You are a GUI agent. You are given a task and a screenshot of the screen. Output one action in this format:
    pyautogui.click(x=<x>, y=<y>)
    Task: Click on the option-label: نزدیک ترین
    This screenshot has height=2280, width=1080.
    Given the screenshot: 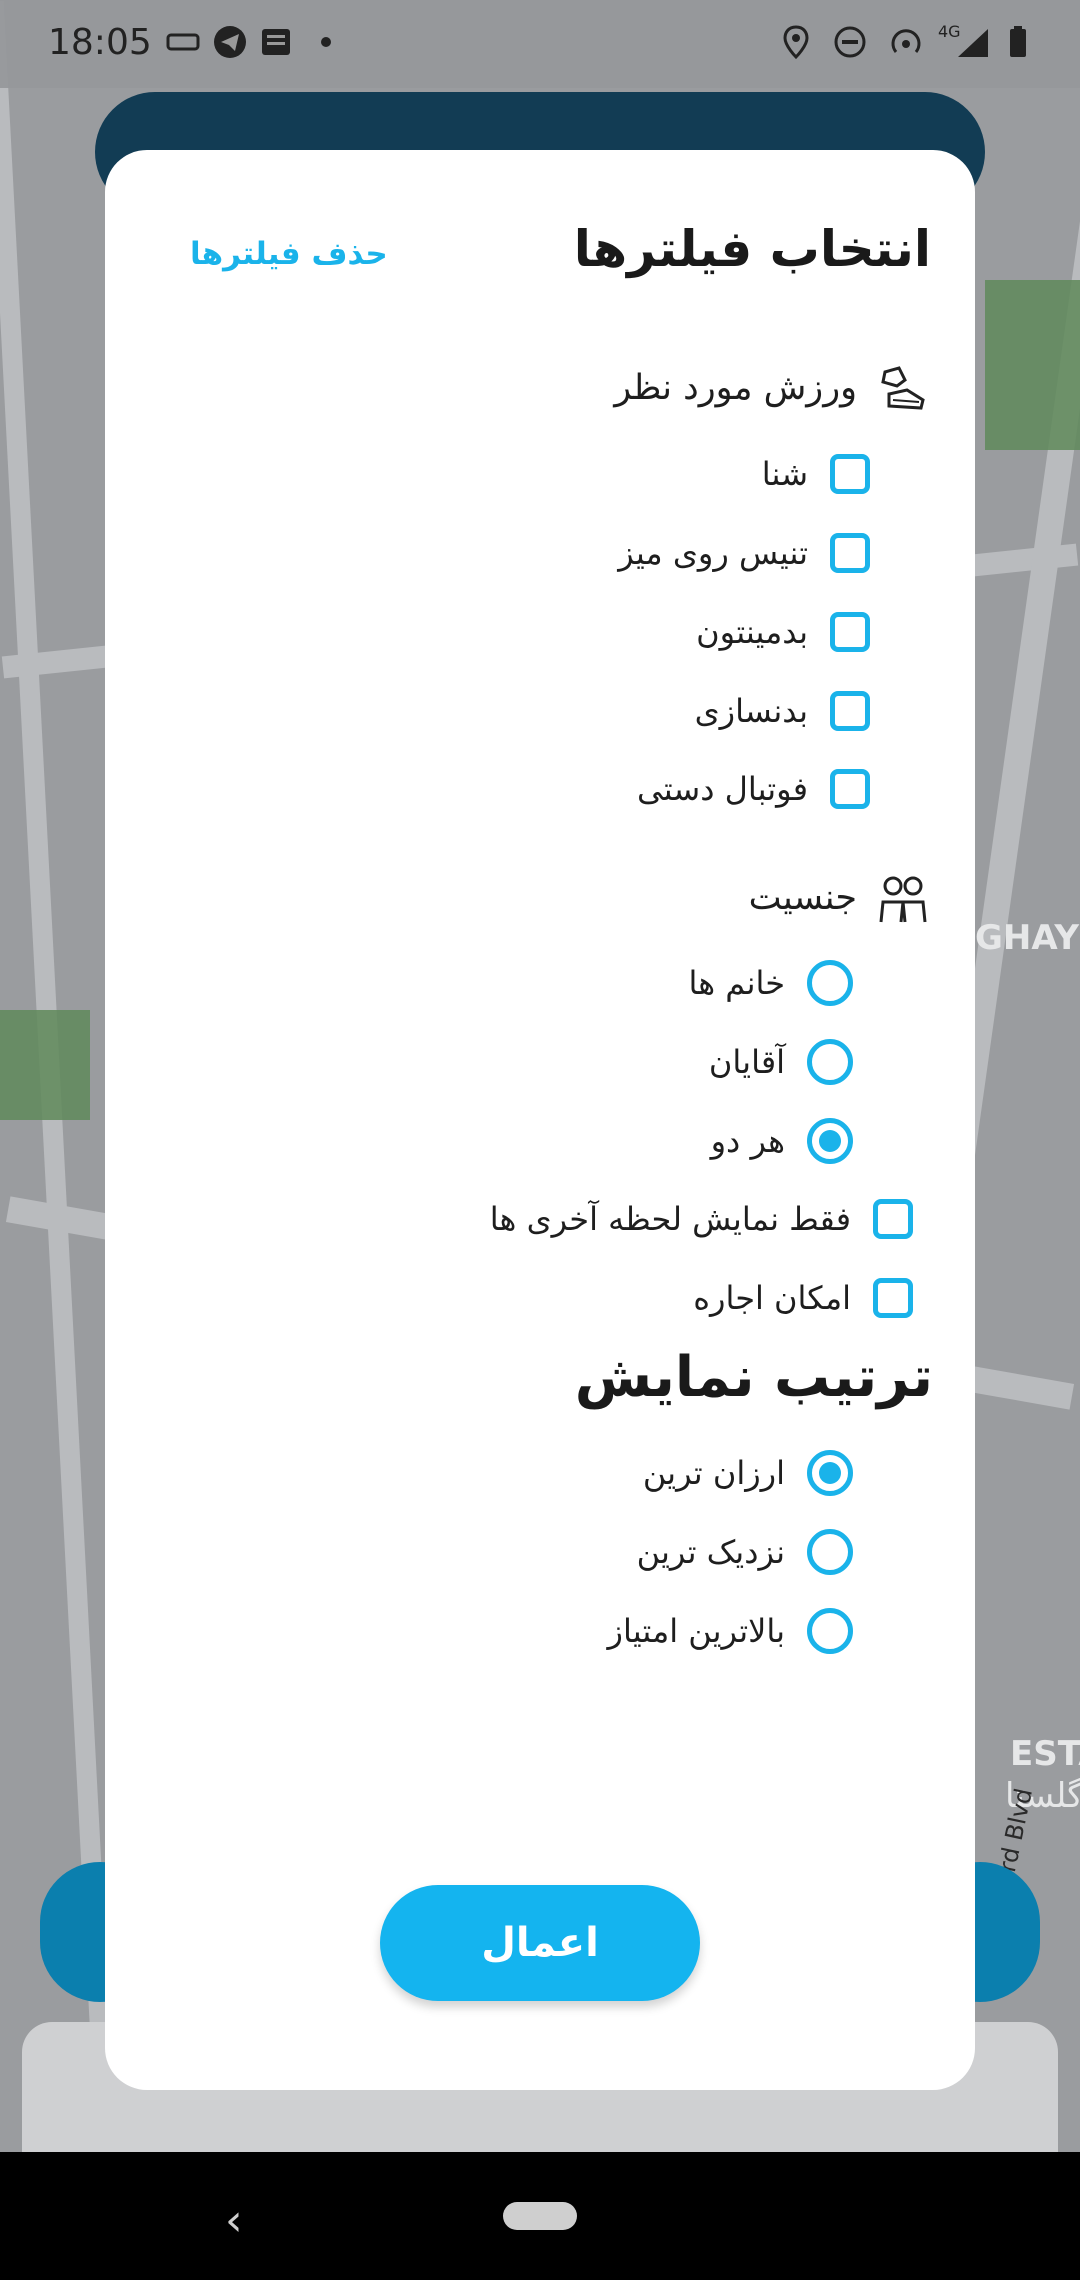 What is the action you would take?
    pyautogui.click(x=710, y=1552)
    